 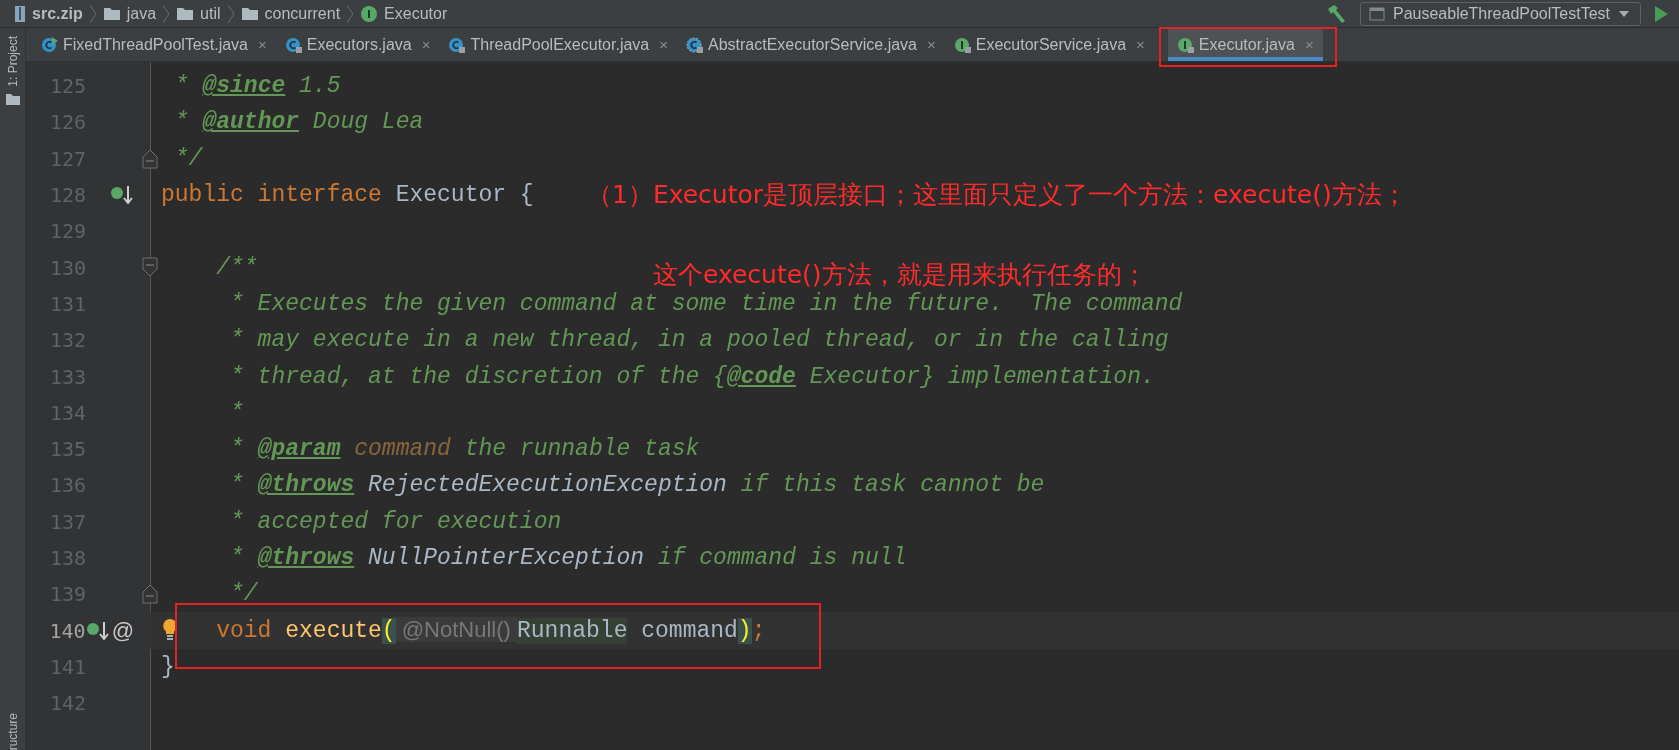 I want to click on code-line: * @since 1.5, so click(x=257, y=87).